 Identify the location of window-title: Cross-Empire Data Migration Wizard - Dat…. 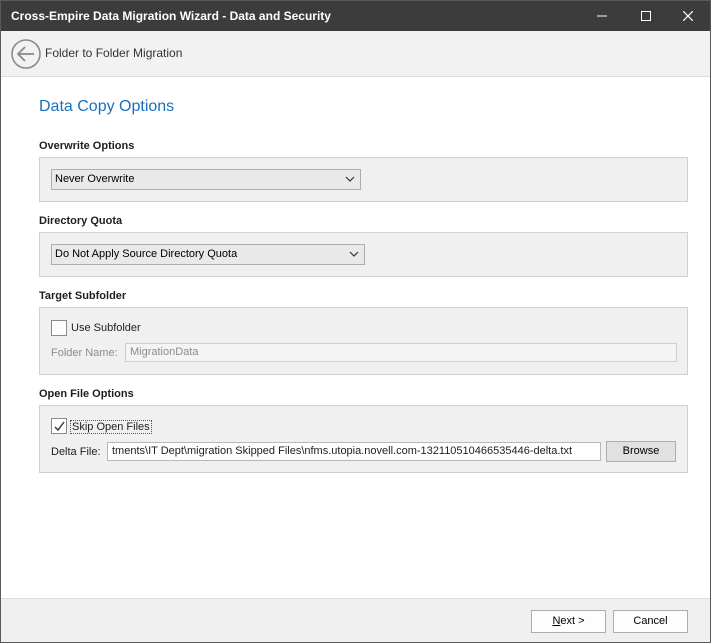
(171, 16).